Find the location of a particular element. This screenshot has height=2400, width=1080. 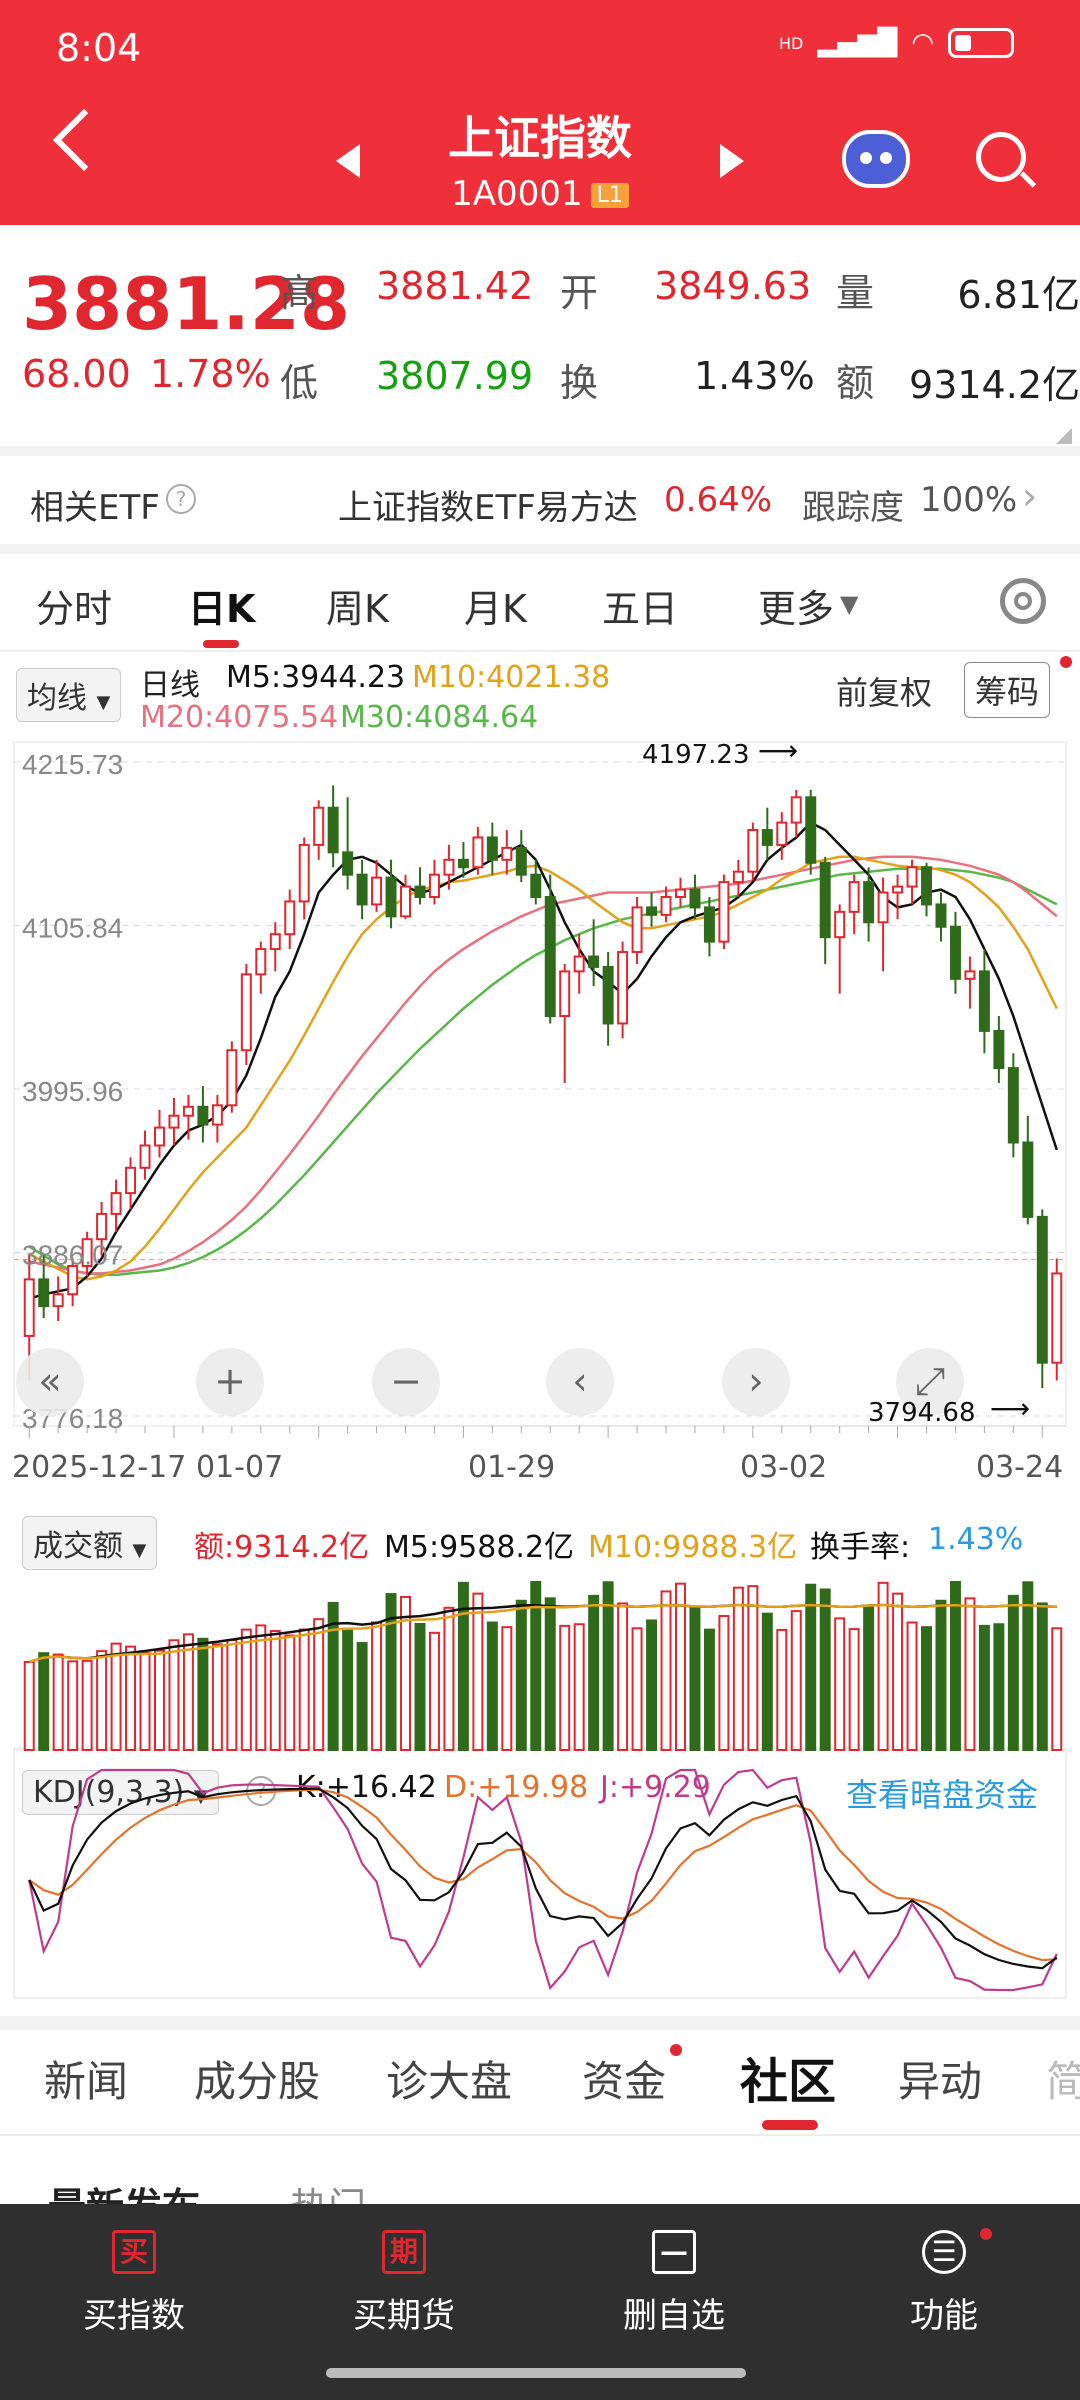

buy-index-icon: 买 is located at coordinates (134, 2252).